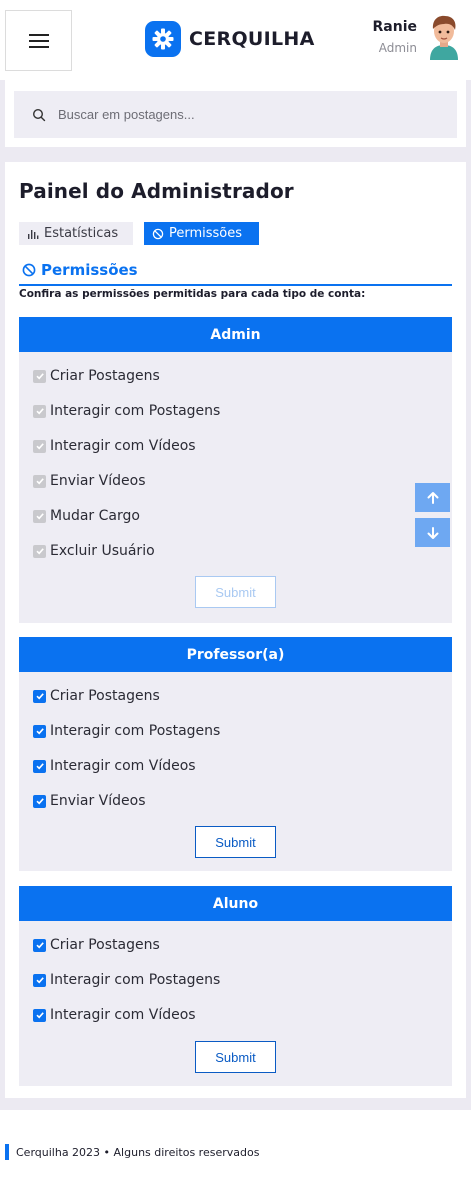 The image size is (471, 1192). Describe the element at coordinates (444, 37) in the screenshot. I see `avatar` at that location.